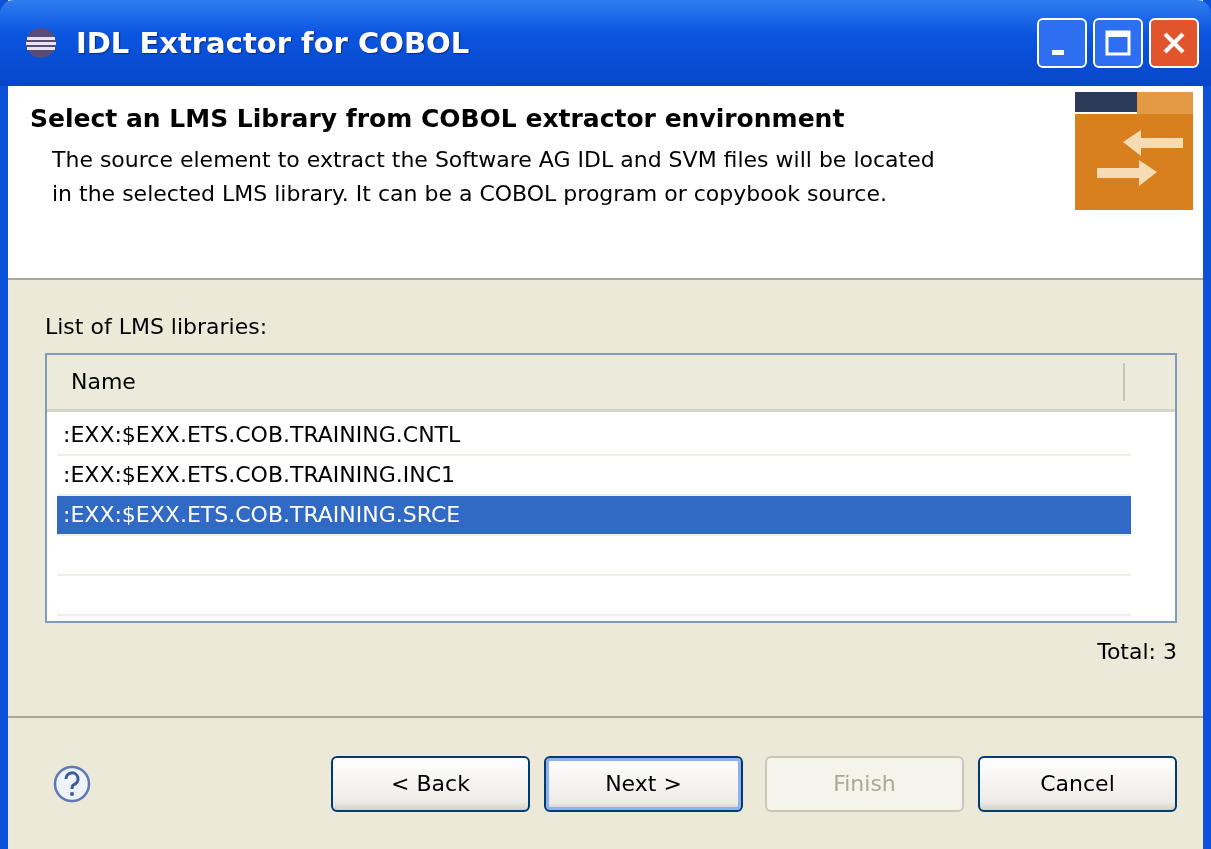 This screenshot has width=1211, height=849. What do you see at coordinates (273, 43) in the screenshot?
I see `window-title: IDL Extractor for COBOL` at bounding box center [273, 43].